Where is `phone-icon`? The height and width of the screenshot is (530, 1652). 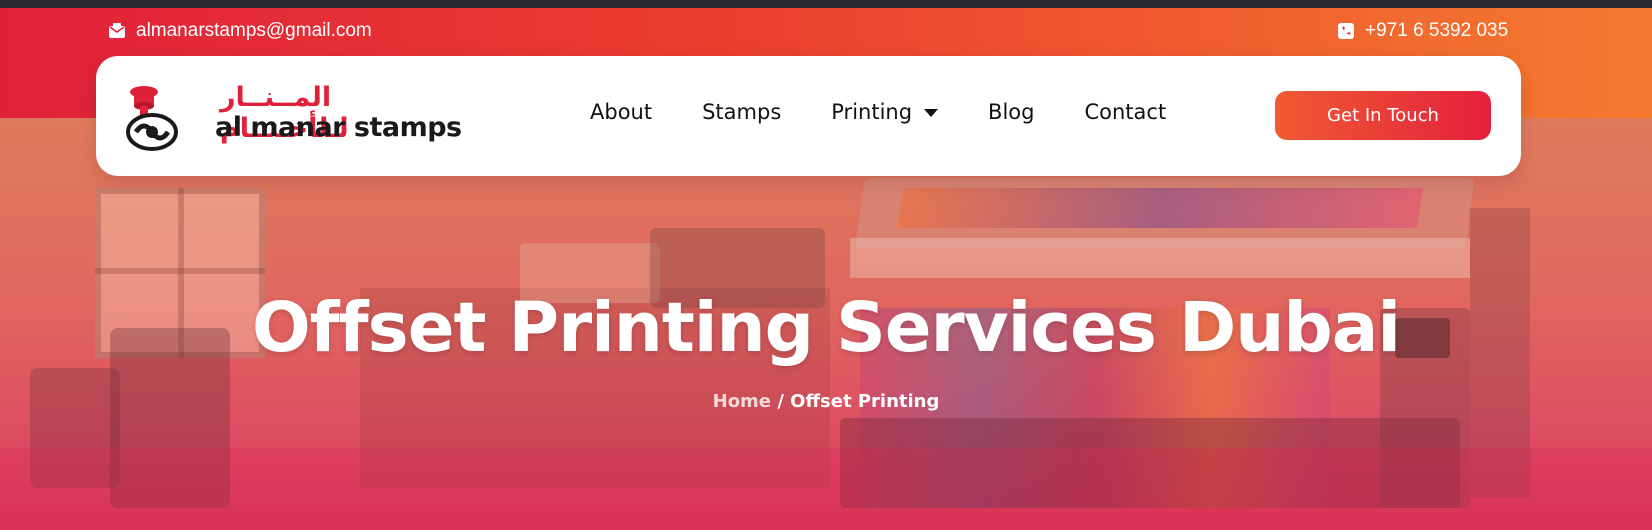 phone-icon is located at coordinates (1346, 31).